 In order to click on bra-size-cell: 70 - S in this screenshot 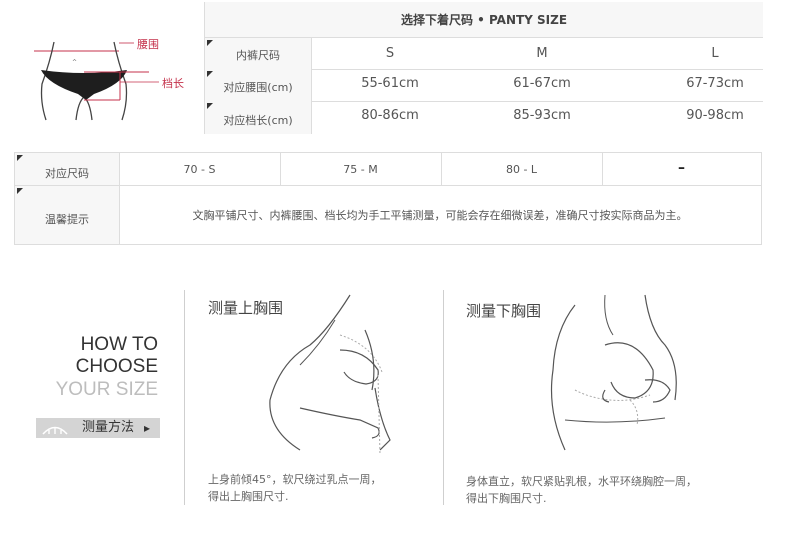, I will do `click(200, 169)`.